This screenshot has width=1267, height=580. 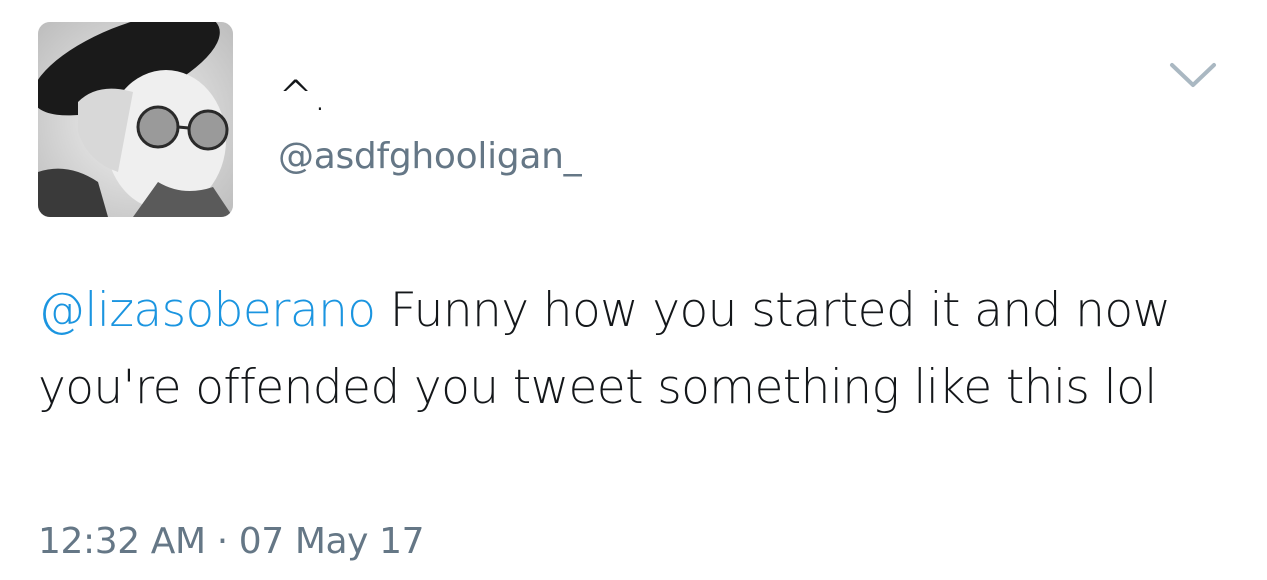 I want to click on profile-photo, so click(x=135, y=119).